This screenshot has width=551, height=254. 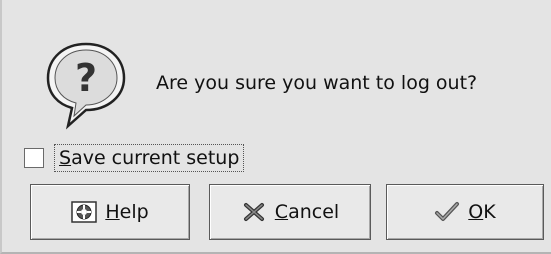 What do you see at coordinates (465, 212) in the screenshot?
I see `ok-button: OK` at bounding box center [465, 212].